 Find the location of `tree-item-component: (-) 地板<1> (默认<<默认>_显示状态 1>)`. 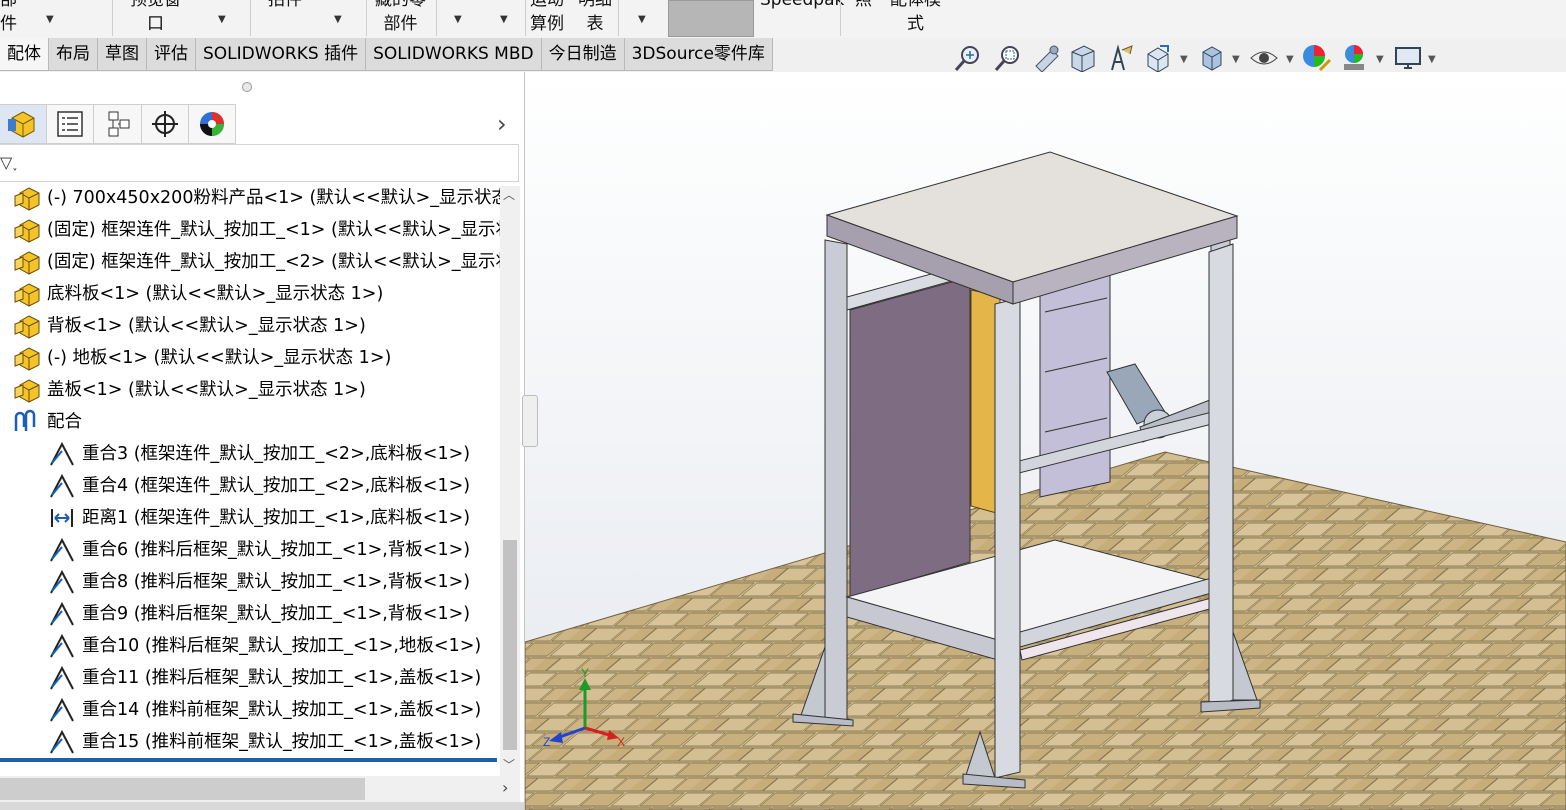

tree-item-component: (-) 地板<1> (默认<<默认>_显示状态 1>) is located at coordinates (250, 358).